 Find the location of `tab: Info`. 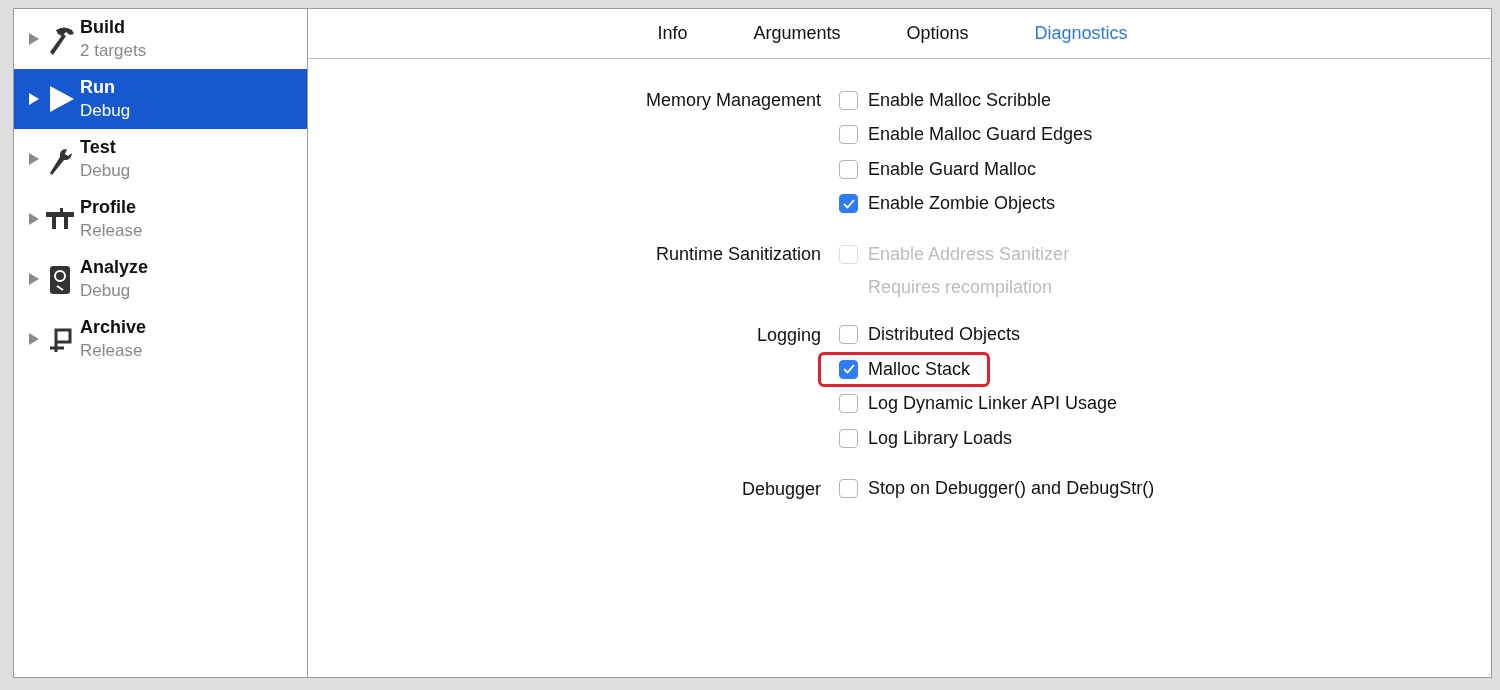

tab: Info is located at coordinates (672, 33).